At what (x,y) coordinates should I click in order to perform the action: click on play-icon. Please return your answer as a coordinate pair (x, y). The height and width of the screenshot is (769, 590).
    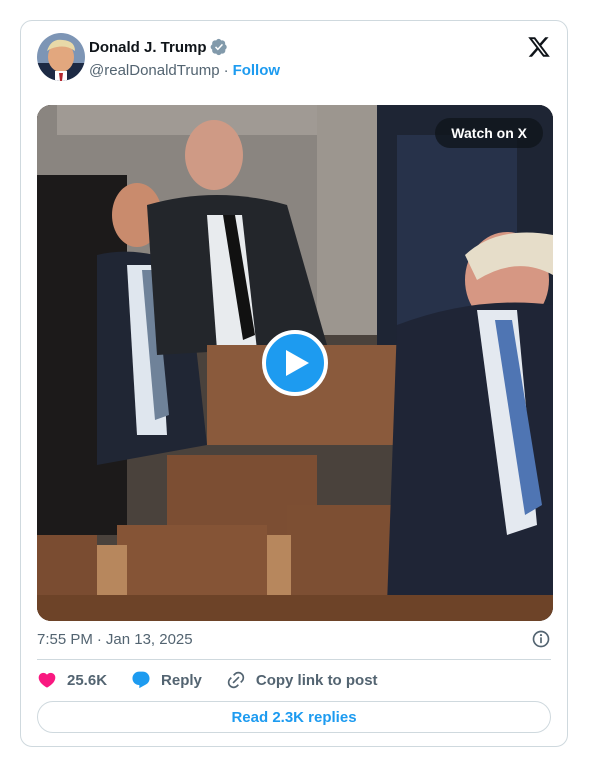
    Looking at the image, I should click on (297, 363).